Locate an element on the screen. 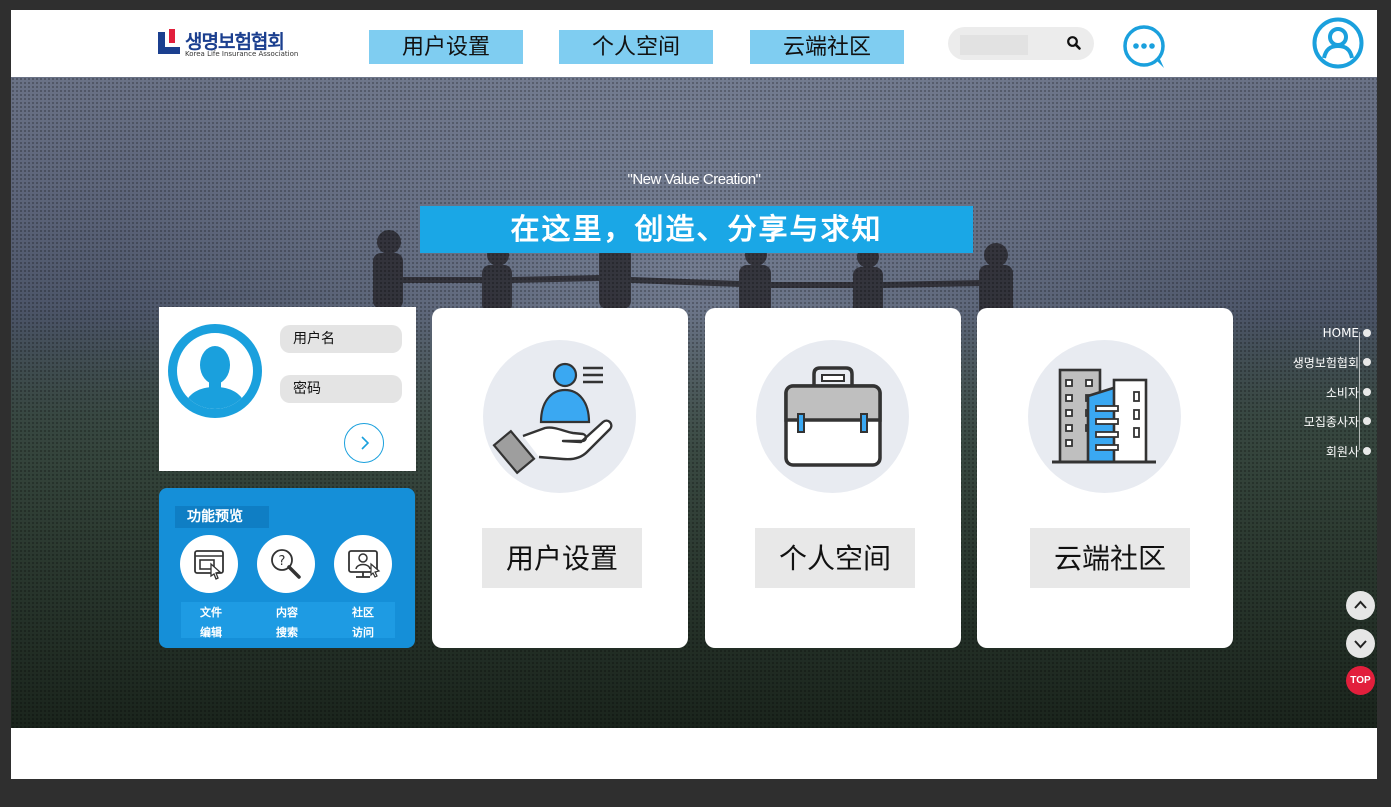 This screenshot has height=807, width=1391. card-user-settings-label: 用户设置 is located at coordinates (562, 558).